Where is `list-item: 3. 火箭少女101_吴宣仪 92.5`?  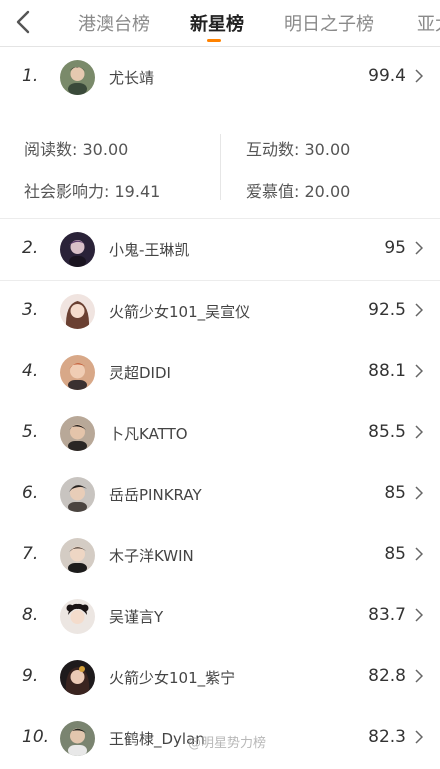
list-item: 3. 火箭少女101_吴宣仪 92.5 is located at coordinates (220, 312).